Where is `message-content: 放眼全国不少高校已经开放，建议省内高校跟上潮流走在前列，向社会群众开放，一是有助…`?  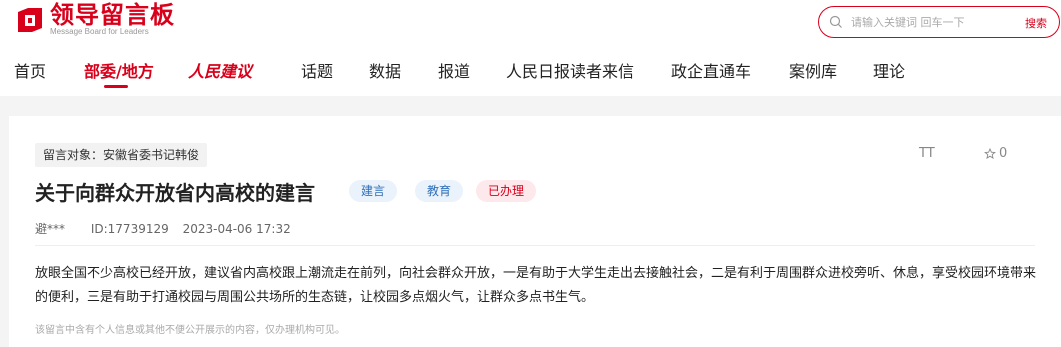
message-content: 放眼全国不少高校已经开放，建议省内高校跟上潮流走在前列，向社会群众开放，一是有助… is located at coordinates (536, 285).